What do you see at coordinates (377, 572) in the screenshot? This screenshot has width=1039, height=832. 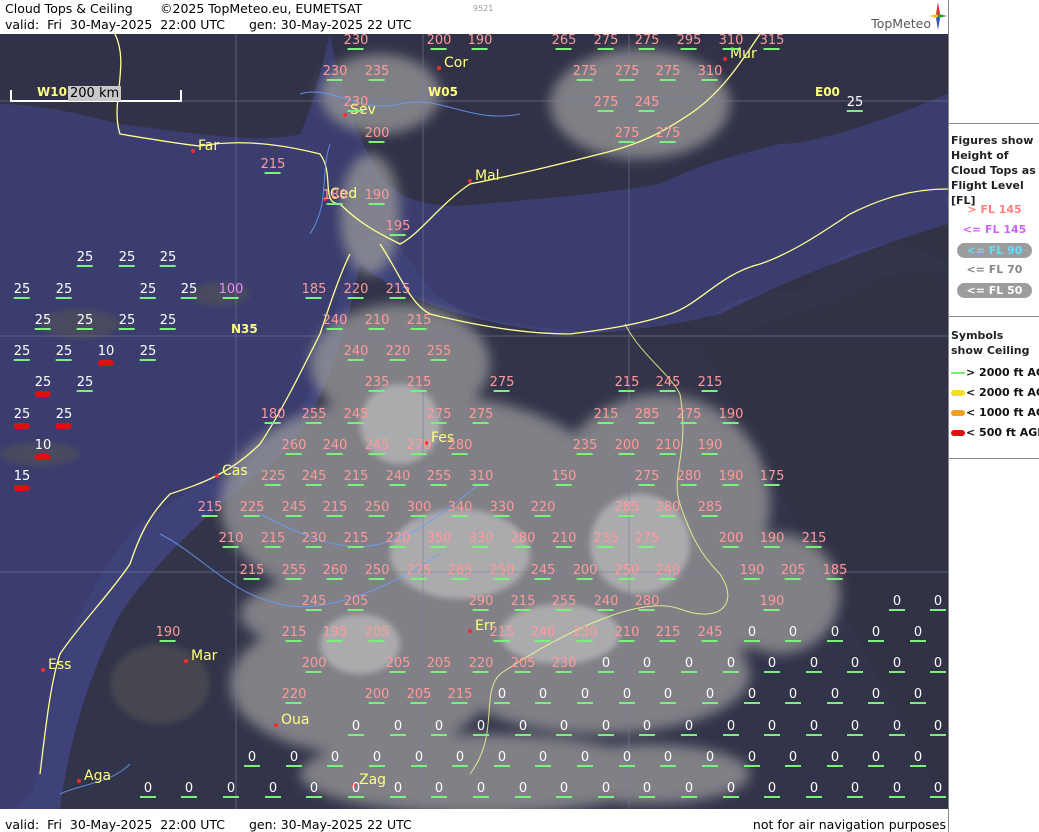 I see `cloud-top-label: 250` at bounding box center [377, 572].